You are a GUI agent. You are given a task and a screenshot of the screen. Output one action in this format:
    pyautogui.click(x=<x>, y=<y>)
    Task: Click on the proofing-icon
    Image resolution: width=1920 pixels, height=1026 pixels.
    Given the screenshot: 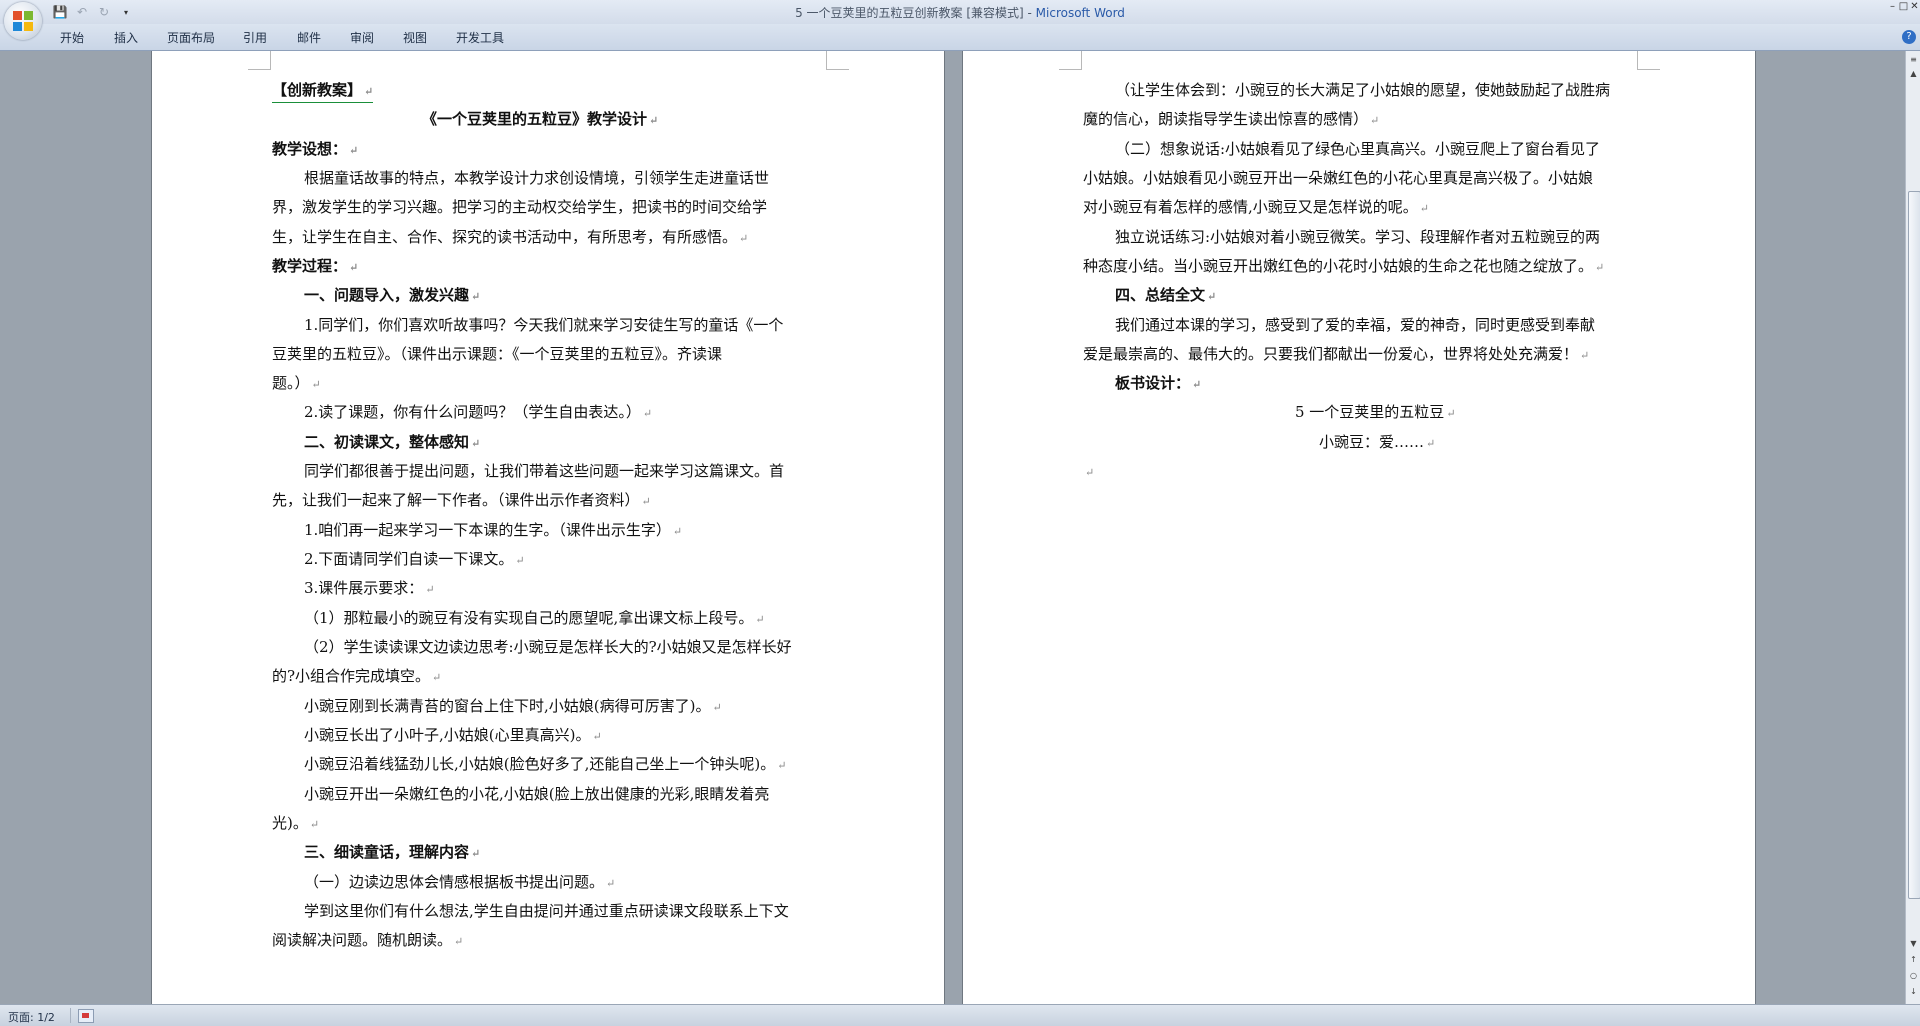 What is the action you would take?
    pyautogui.click(x=86, y=1016)
    